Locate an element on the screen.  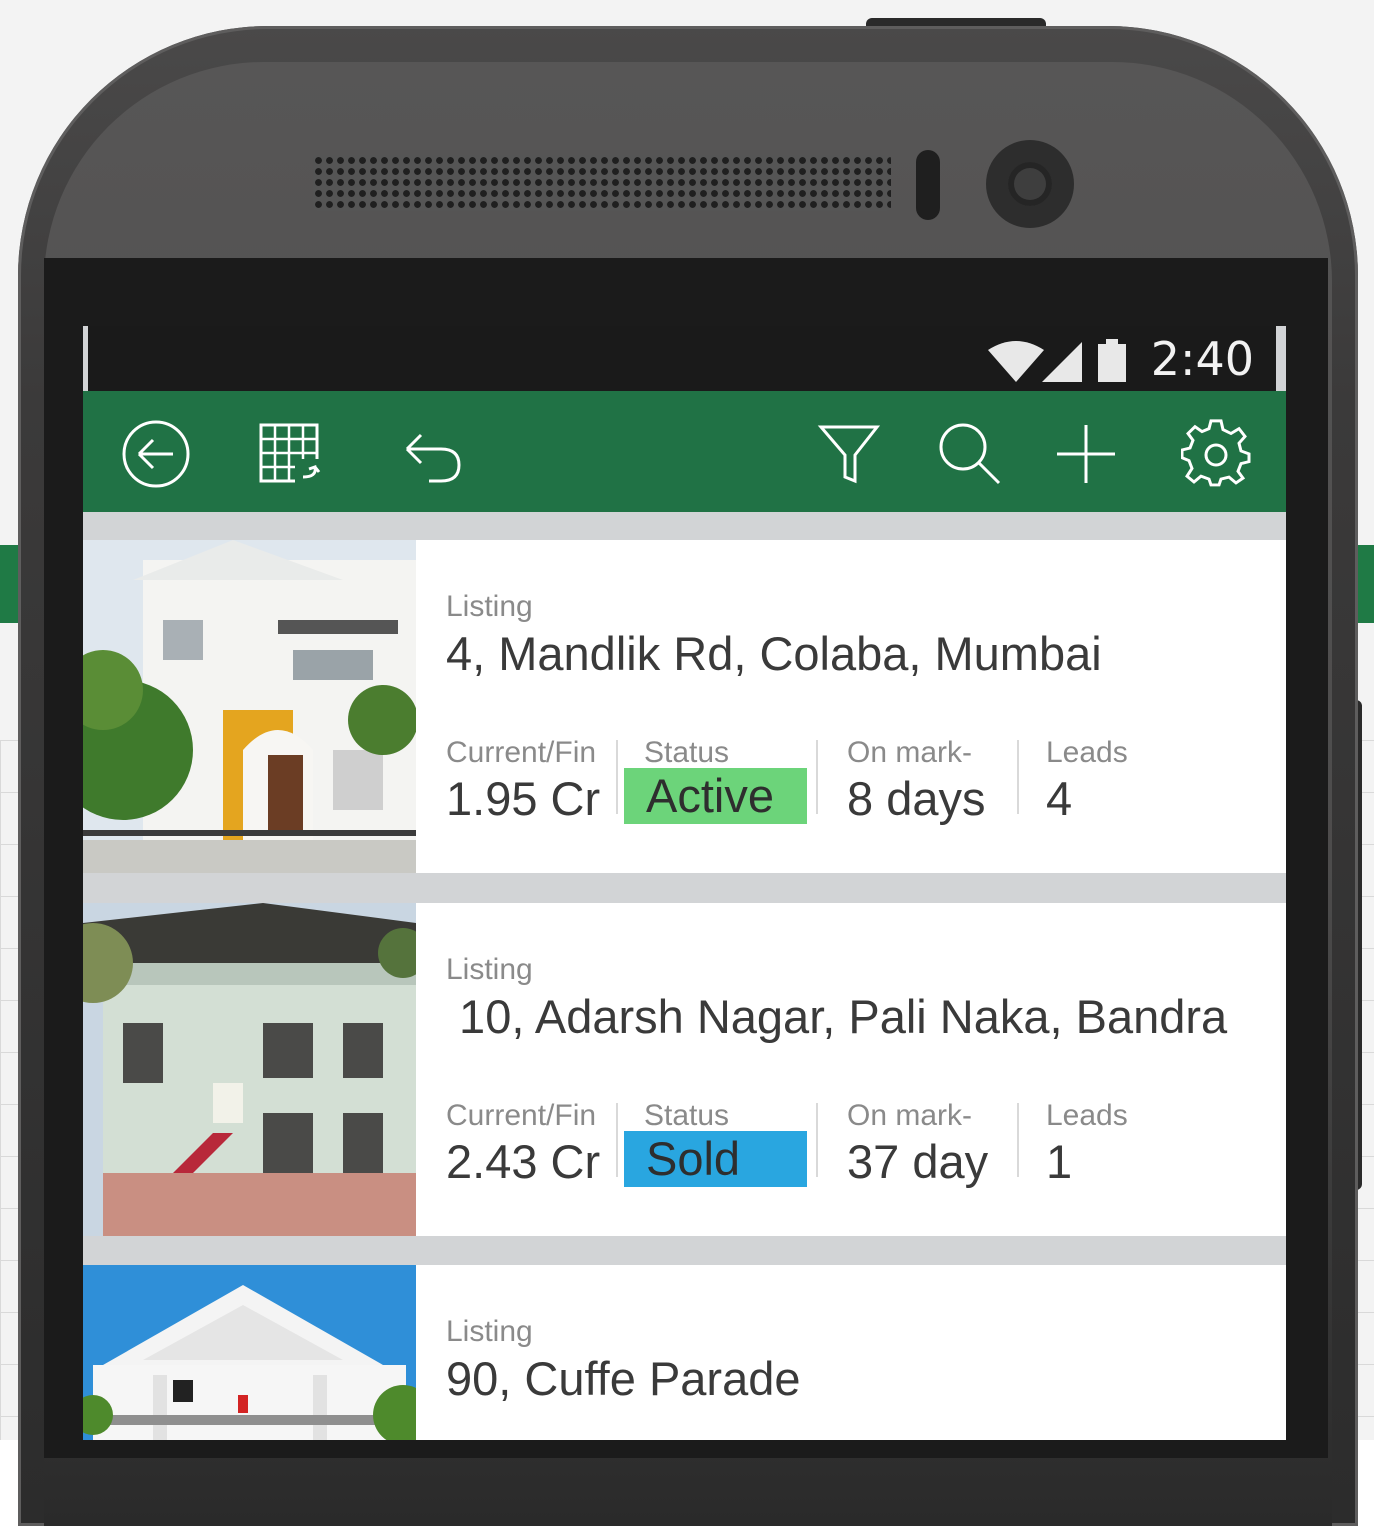
search-button is located at coordinates (970, 454).